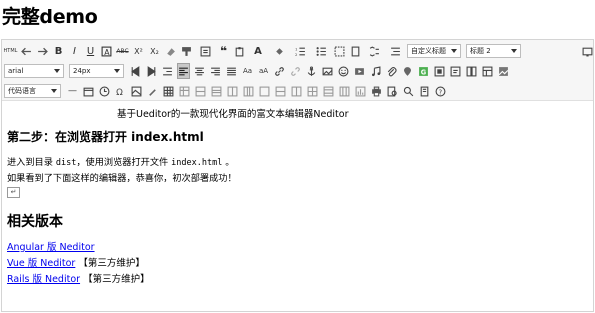  Describe the element at coordinates (54, 91) in the screenshot. I see `chevron-down-icon` at that location.